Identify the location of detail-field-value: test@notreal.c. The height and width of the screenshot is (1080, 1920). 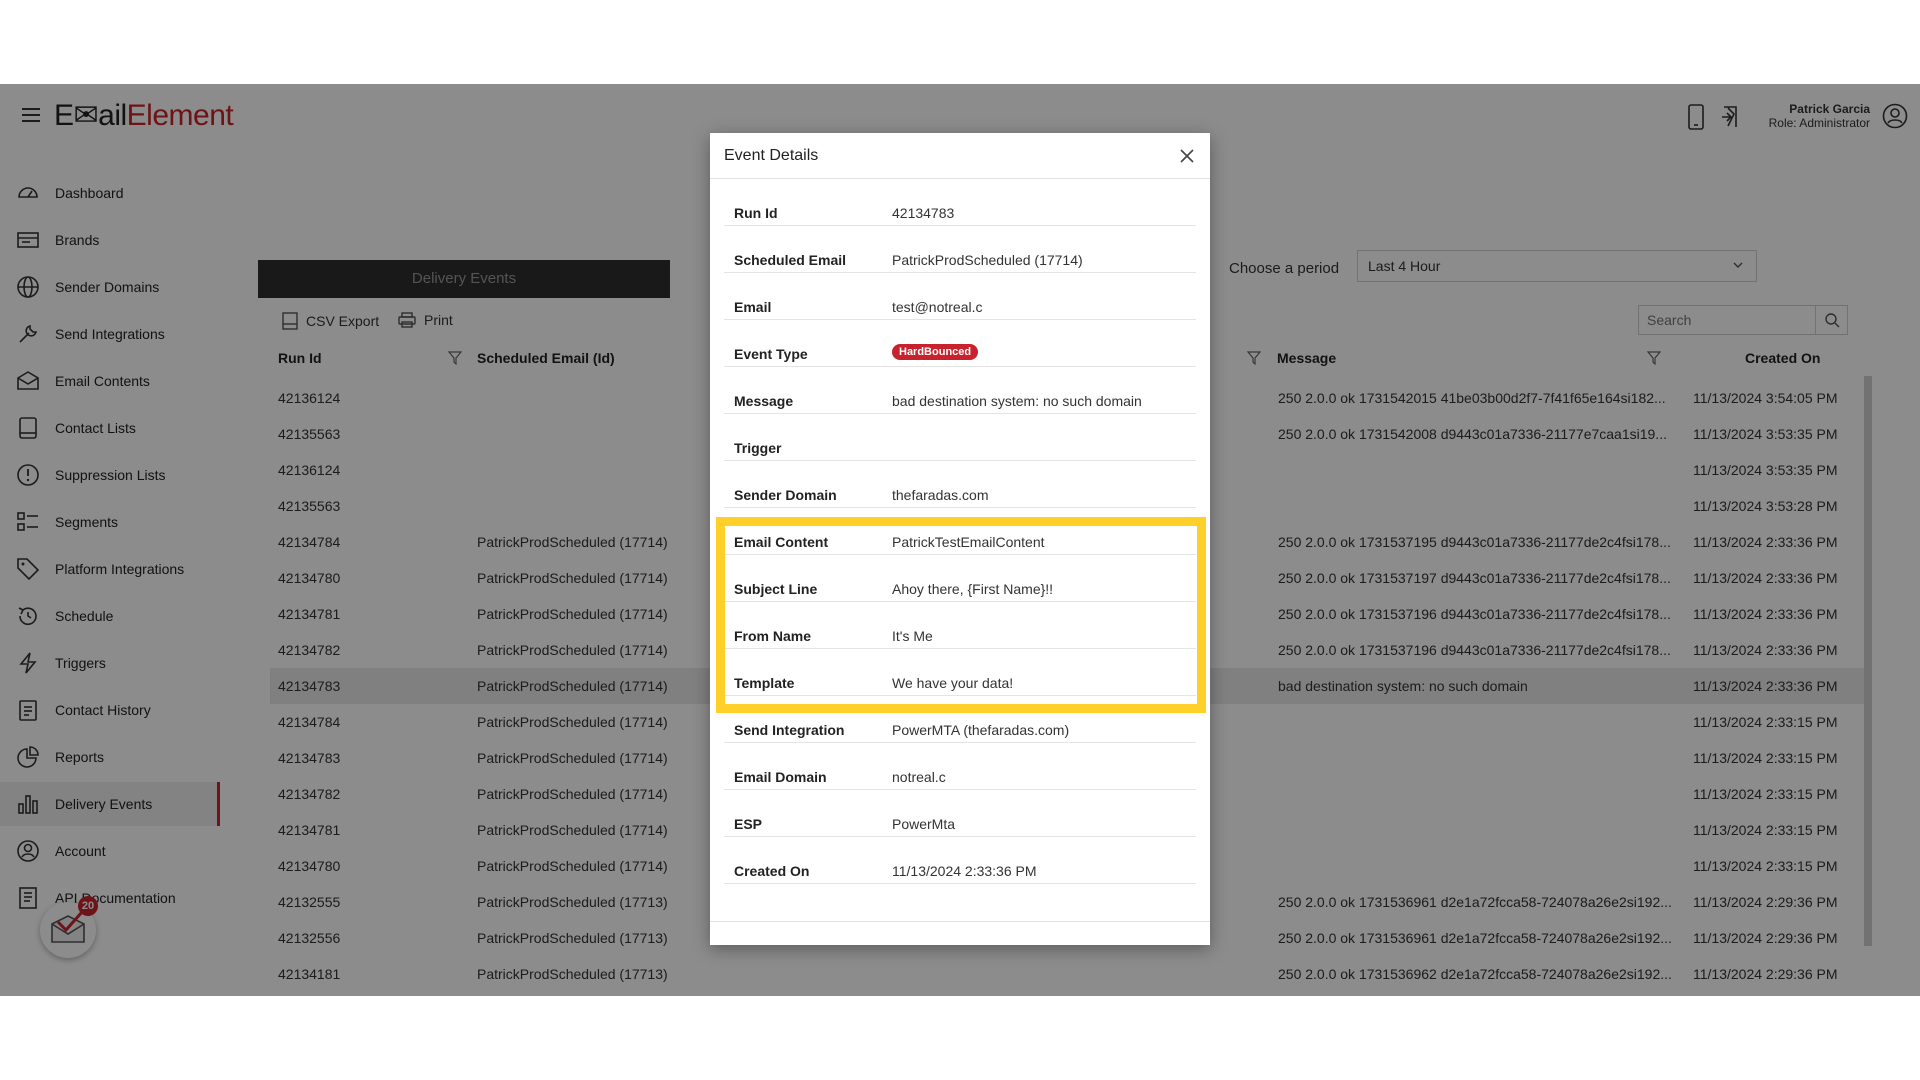
(937, 307).